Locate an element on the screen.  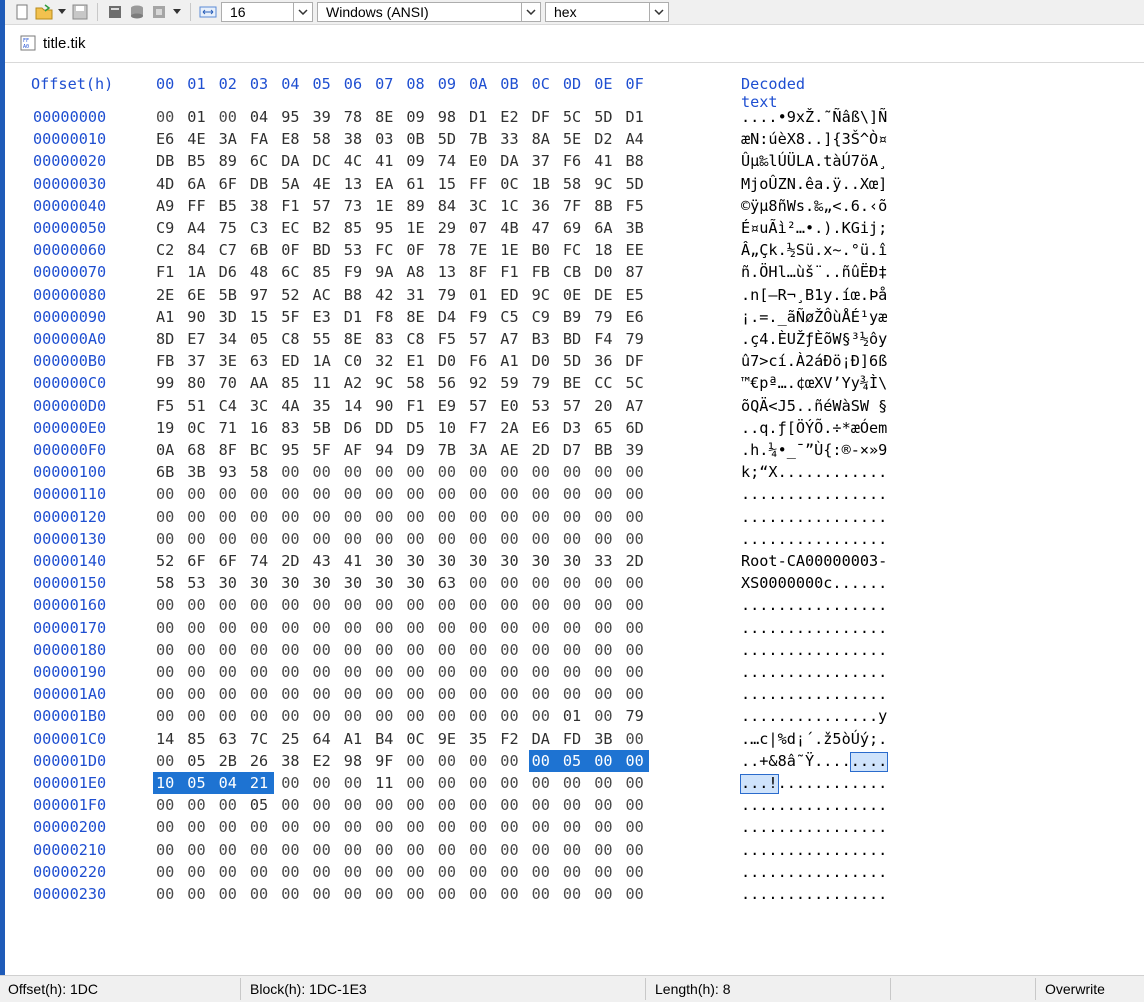
hex-byte: 3A is located at coordinates (230, 139).